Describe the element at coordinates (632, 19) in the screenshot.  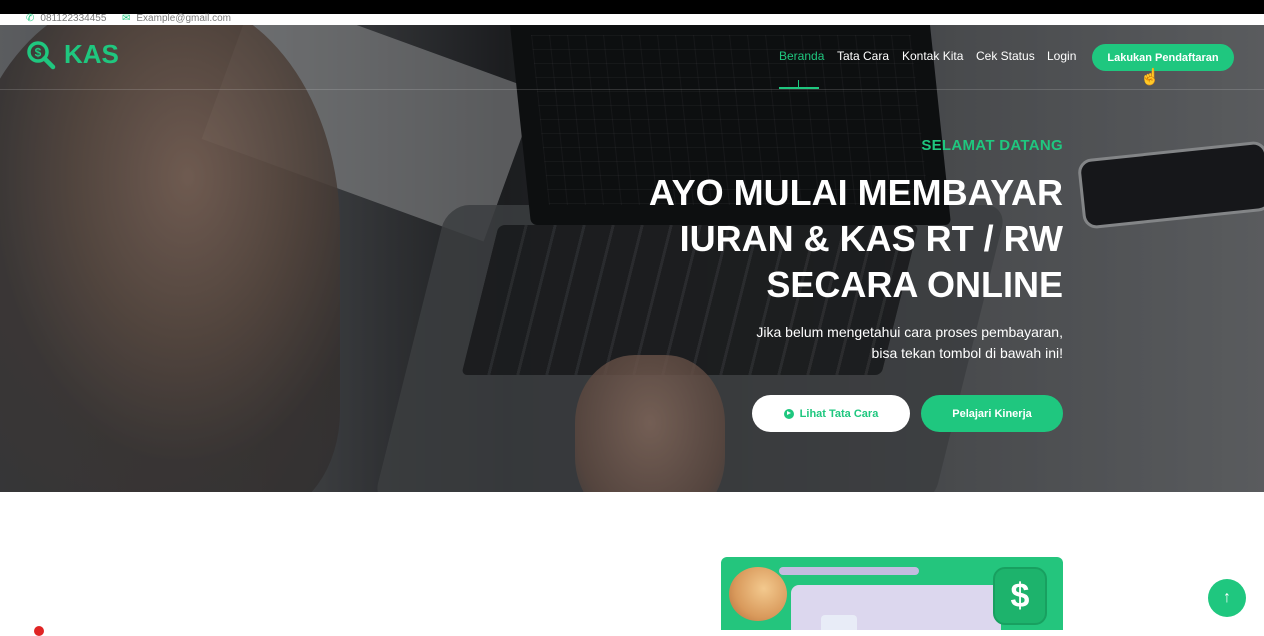
I see `contact-topbar: ✆ 081122334455 ✉ Example@gmail.com` at that location.